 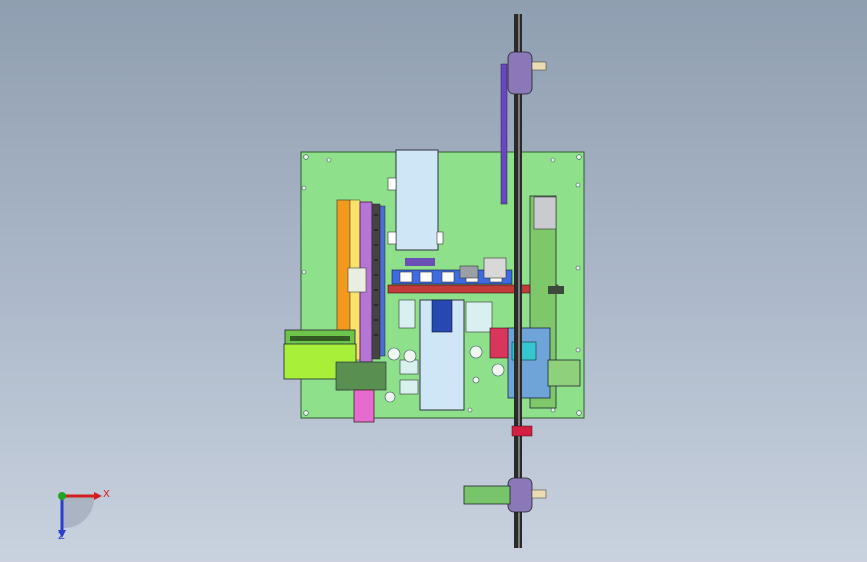 What do you see at coordinates (495, 268) in the screenshot?
I see `sensor-block` at bounding box center [495, 268].